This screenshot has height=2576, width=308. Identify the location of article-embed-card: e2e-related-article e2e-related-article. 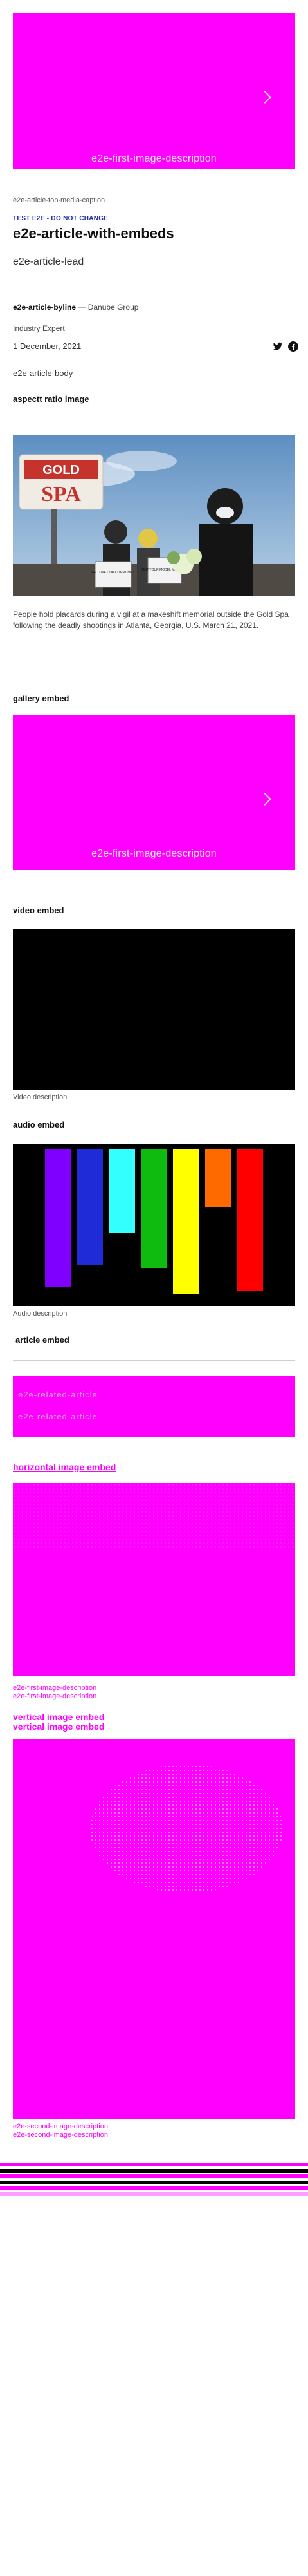
(154, 1407).